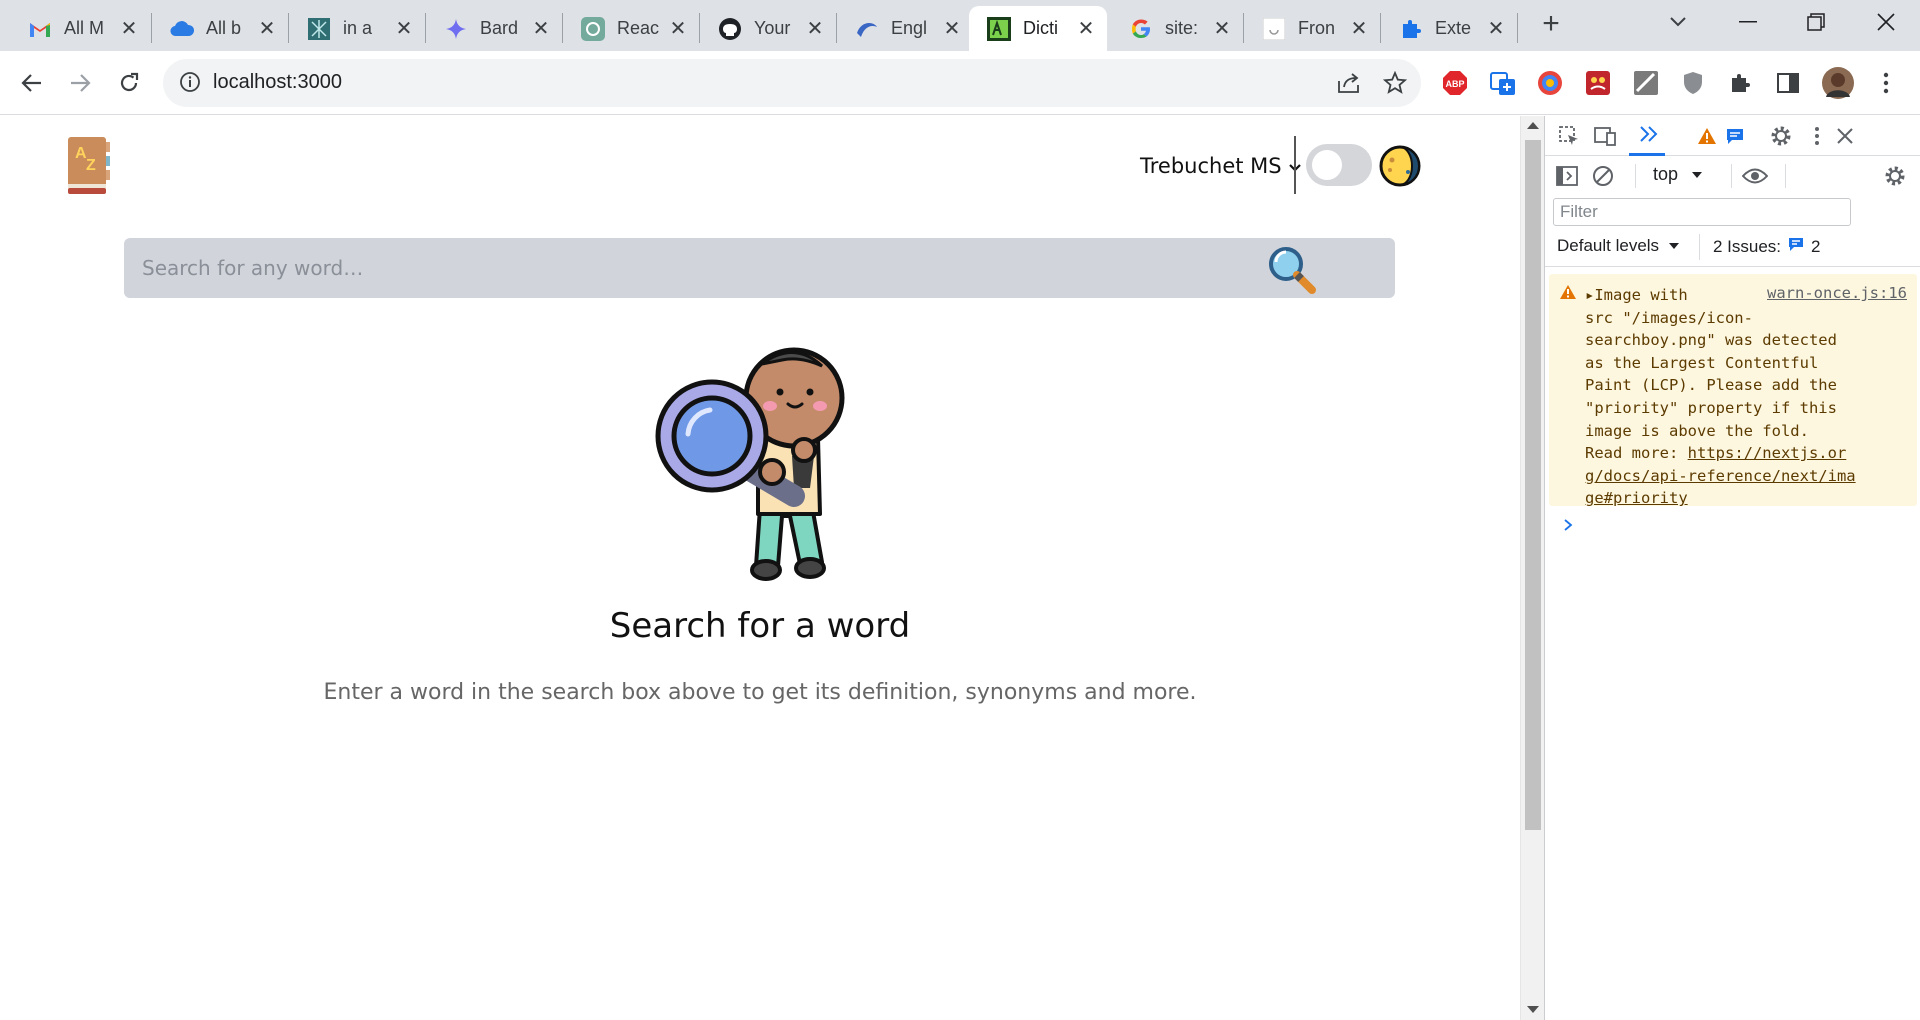 The image size is (1920, 1020). I want to click on font-selector-label: Trebuchet MS, so click(1211, 166).